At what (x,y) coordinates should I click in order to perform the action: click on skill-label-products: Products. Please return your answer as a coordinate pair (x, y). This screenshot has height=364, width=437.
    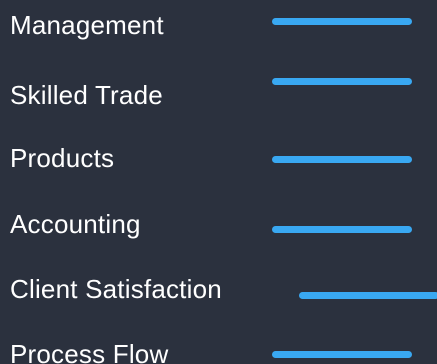
    Looking at the image, I should click on (62, 158).